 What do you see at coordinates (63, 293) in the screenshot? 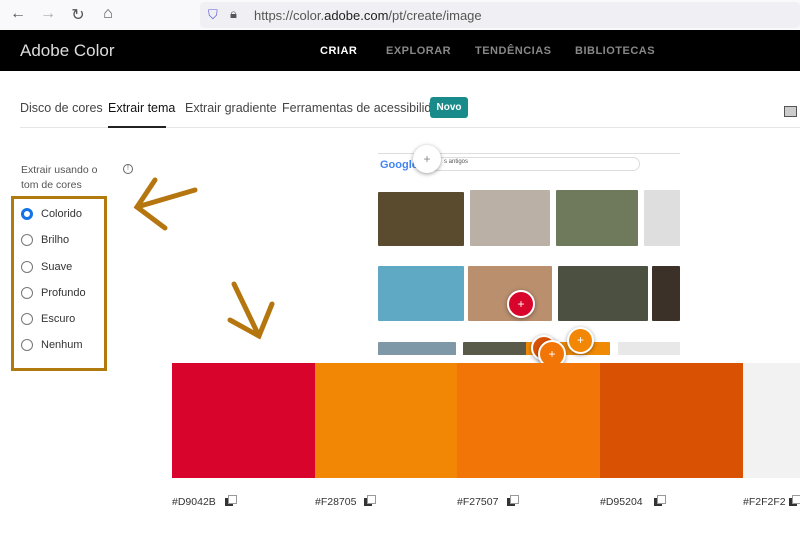
I see `radio-label: Profundo` at bounding box center [63, 293].